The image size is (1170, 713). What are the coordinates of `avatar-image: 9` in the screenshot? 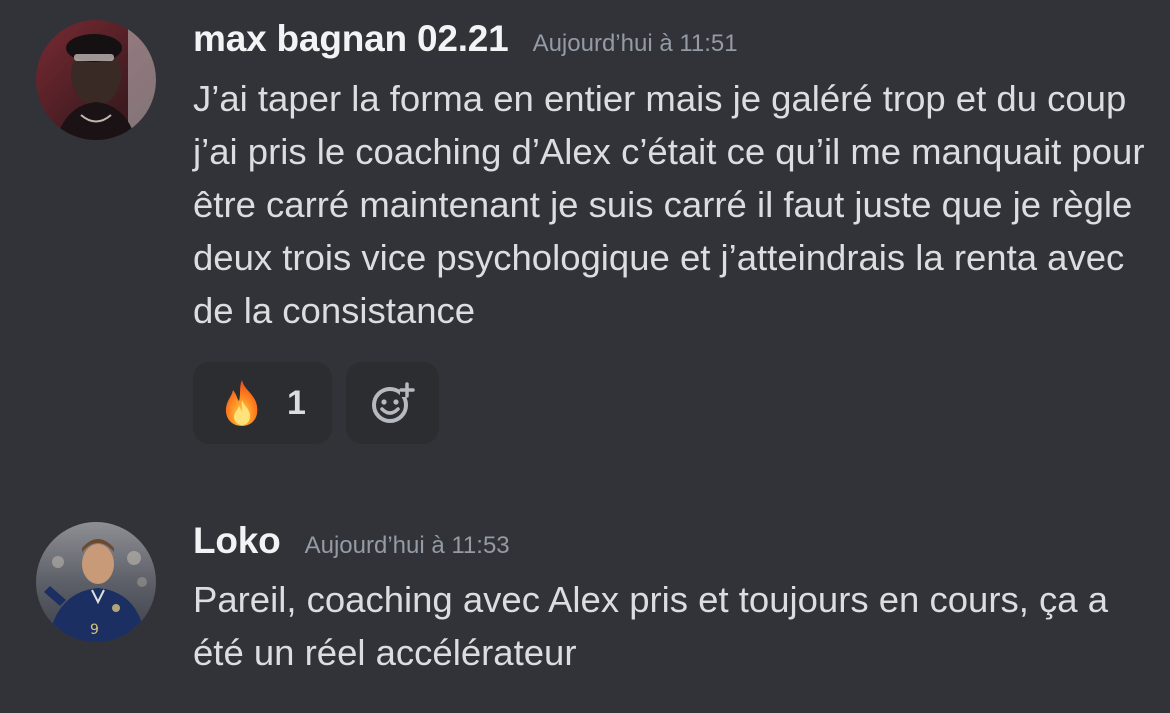 It's located at (96, 582).